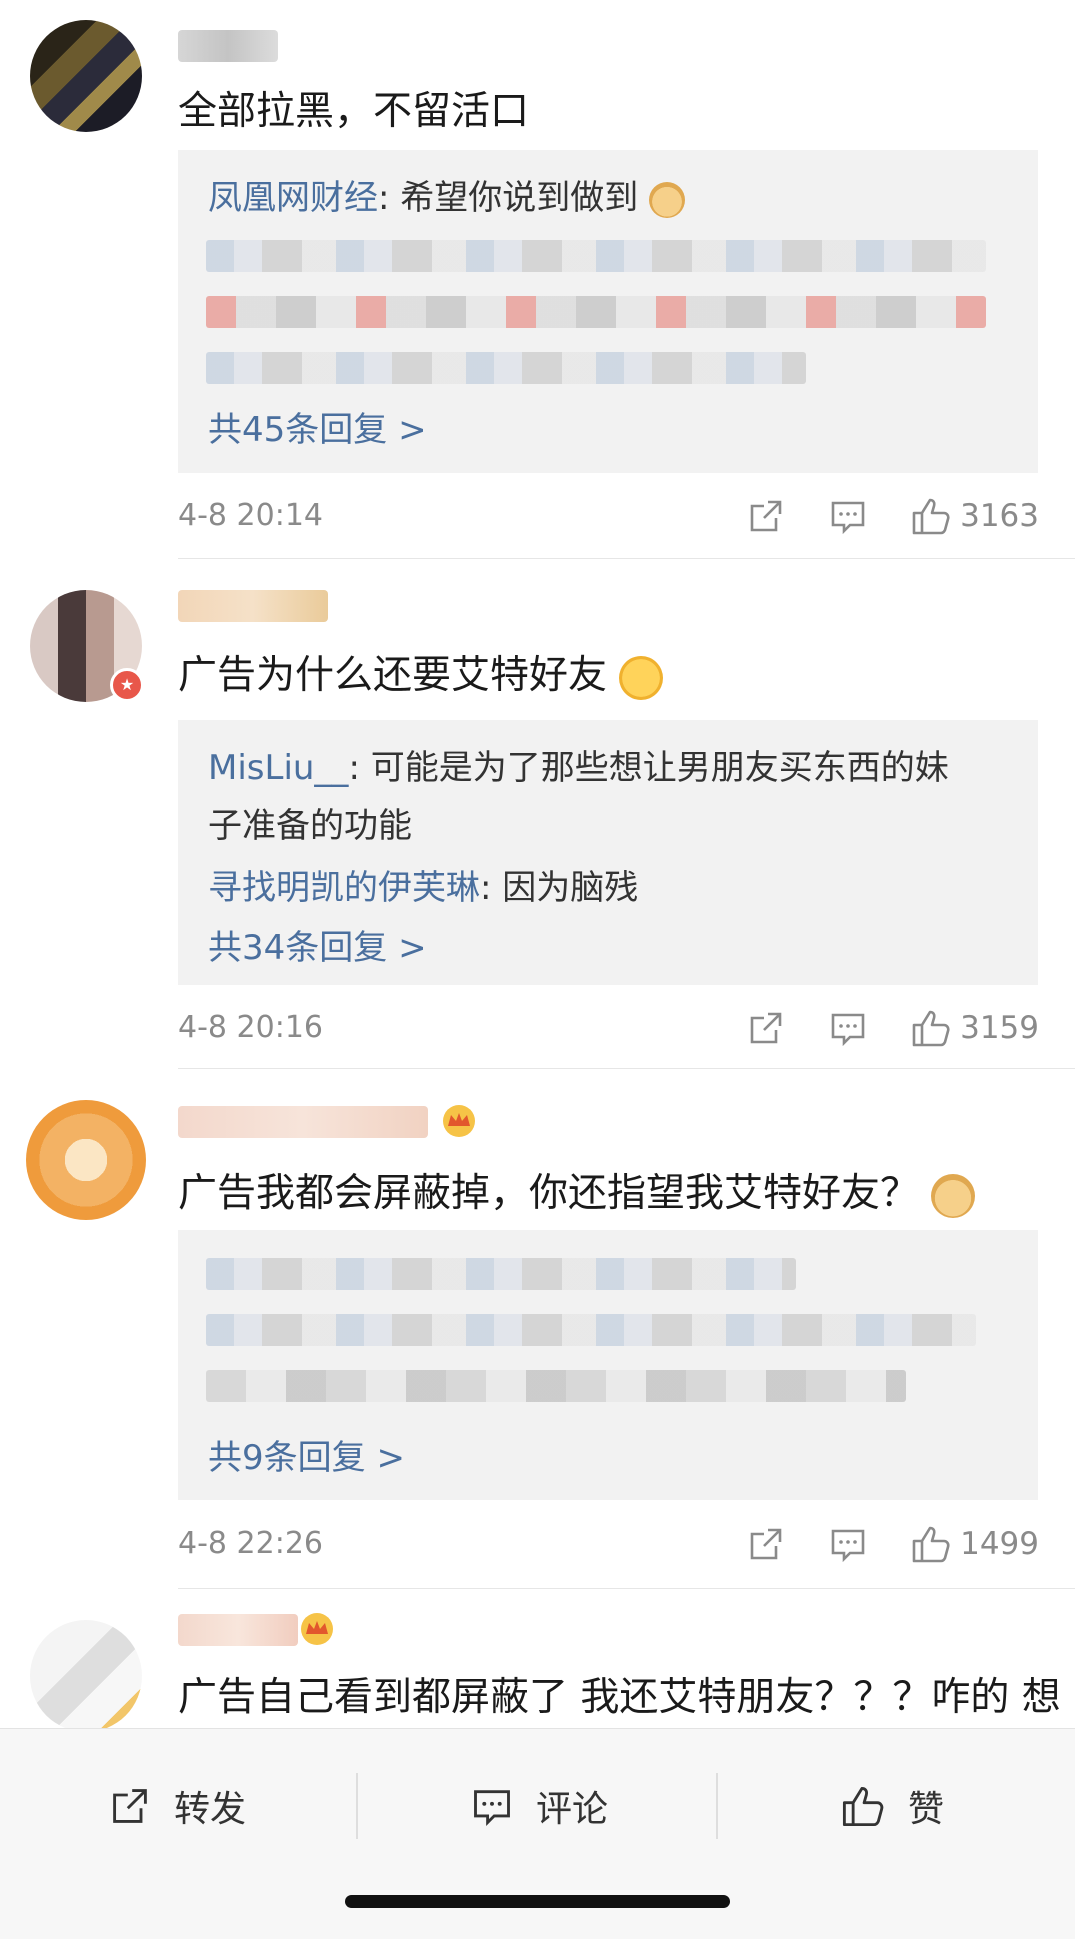 The height and width of the screenshot is (1939, 1075). I want to click on comment-text: 广告自己看到都屏蔽了 我还艾特朋友？？？咋的 想, so click(619, 1697).